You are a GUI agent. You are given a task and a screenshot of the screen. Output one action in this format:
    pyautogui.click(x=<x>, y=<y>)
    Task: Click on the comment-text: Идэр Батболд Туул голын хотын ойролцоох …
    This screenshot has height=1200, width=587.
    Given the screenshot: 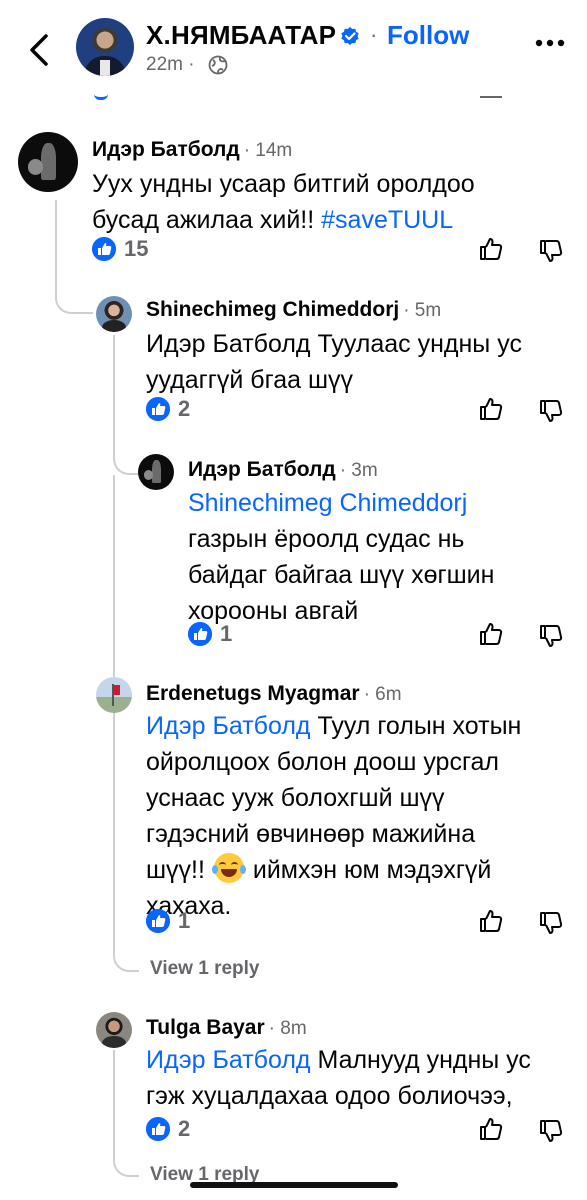 What is the action you would take?
    pyautogui.click(x=334, y=816)
    